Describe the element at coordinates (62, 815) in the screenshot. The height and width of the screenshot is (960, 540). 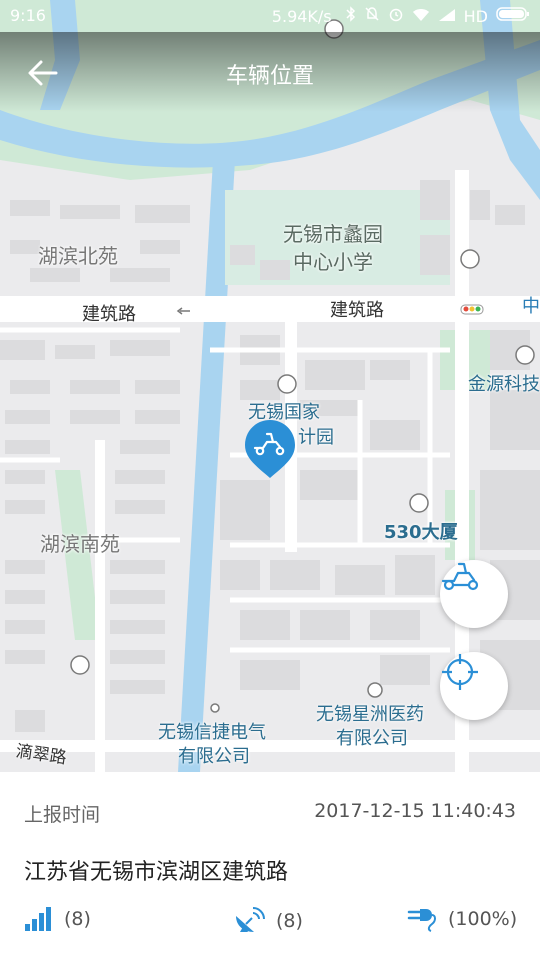
I see `report-time-label: 上报时间` at that location.